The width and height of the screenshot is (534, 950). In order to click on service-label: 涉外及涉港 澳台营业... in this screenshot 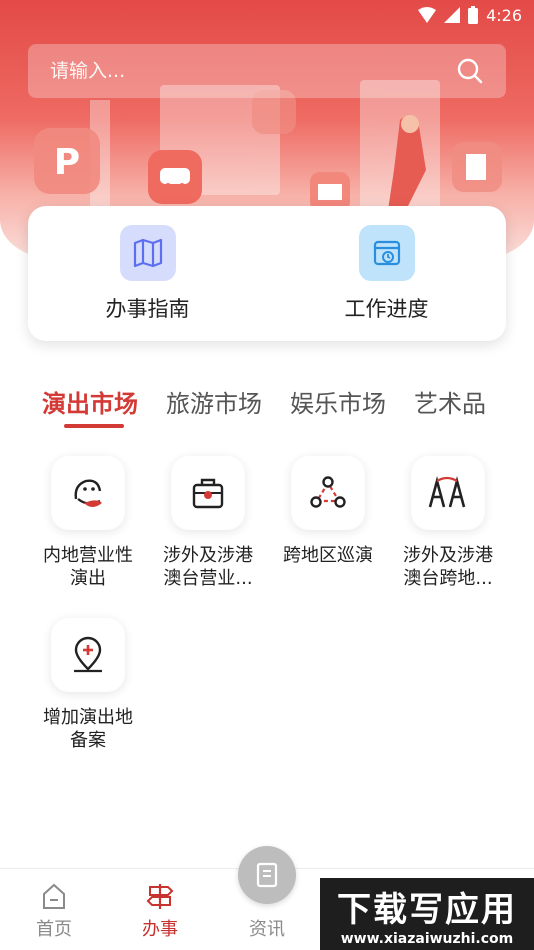, I will do `click(208, 567)`.